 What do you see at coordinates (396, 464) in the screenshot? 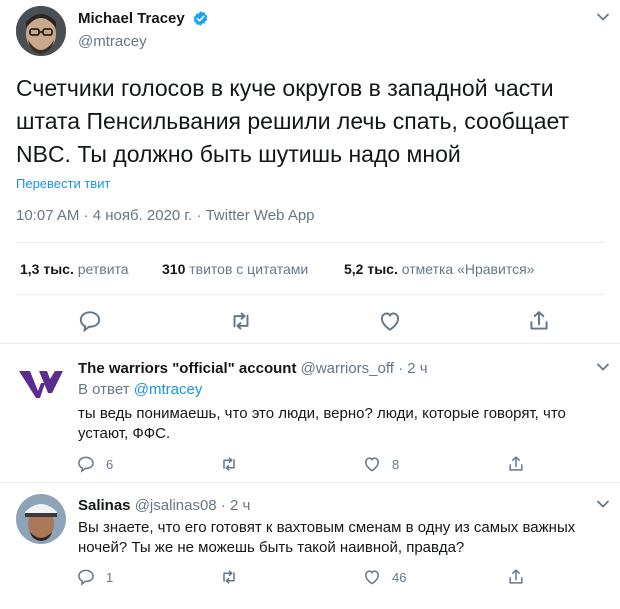
I see `like-count: 8` at bounding box center [396, 464].